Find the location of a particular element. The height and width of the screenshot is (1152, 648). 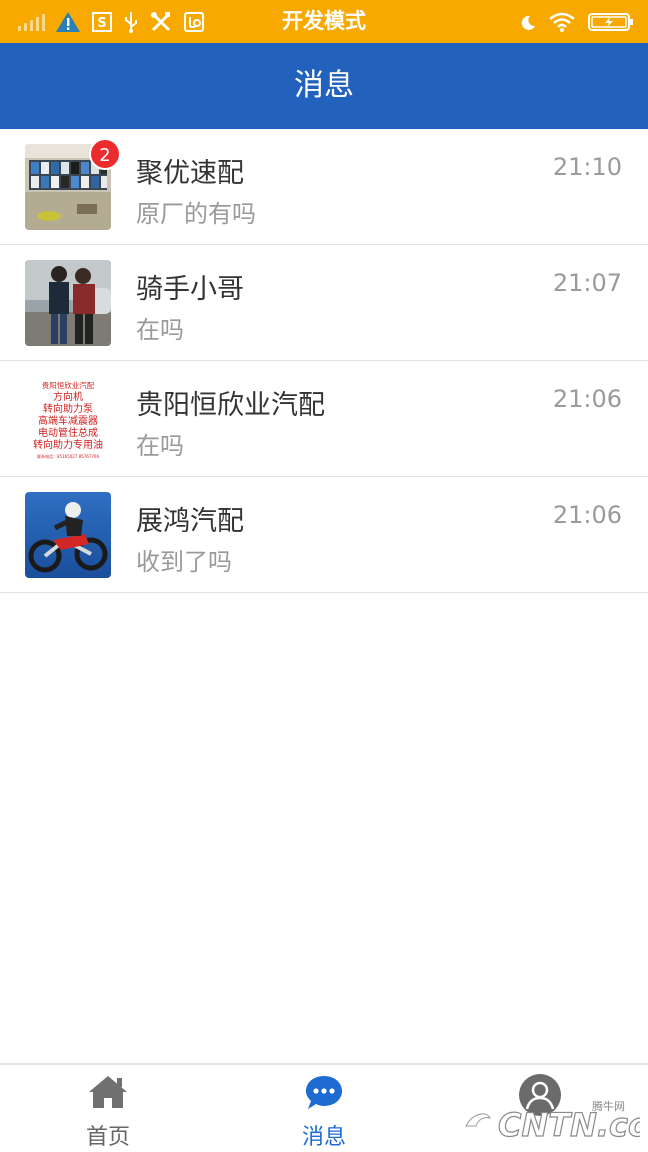

last-message: 收到了吗 is located at coordinates (184, 562).